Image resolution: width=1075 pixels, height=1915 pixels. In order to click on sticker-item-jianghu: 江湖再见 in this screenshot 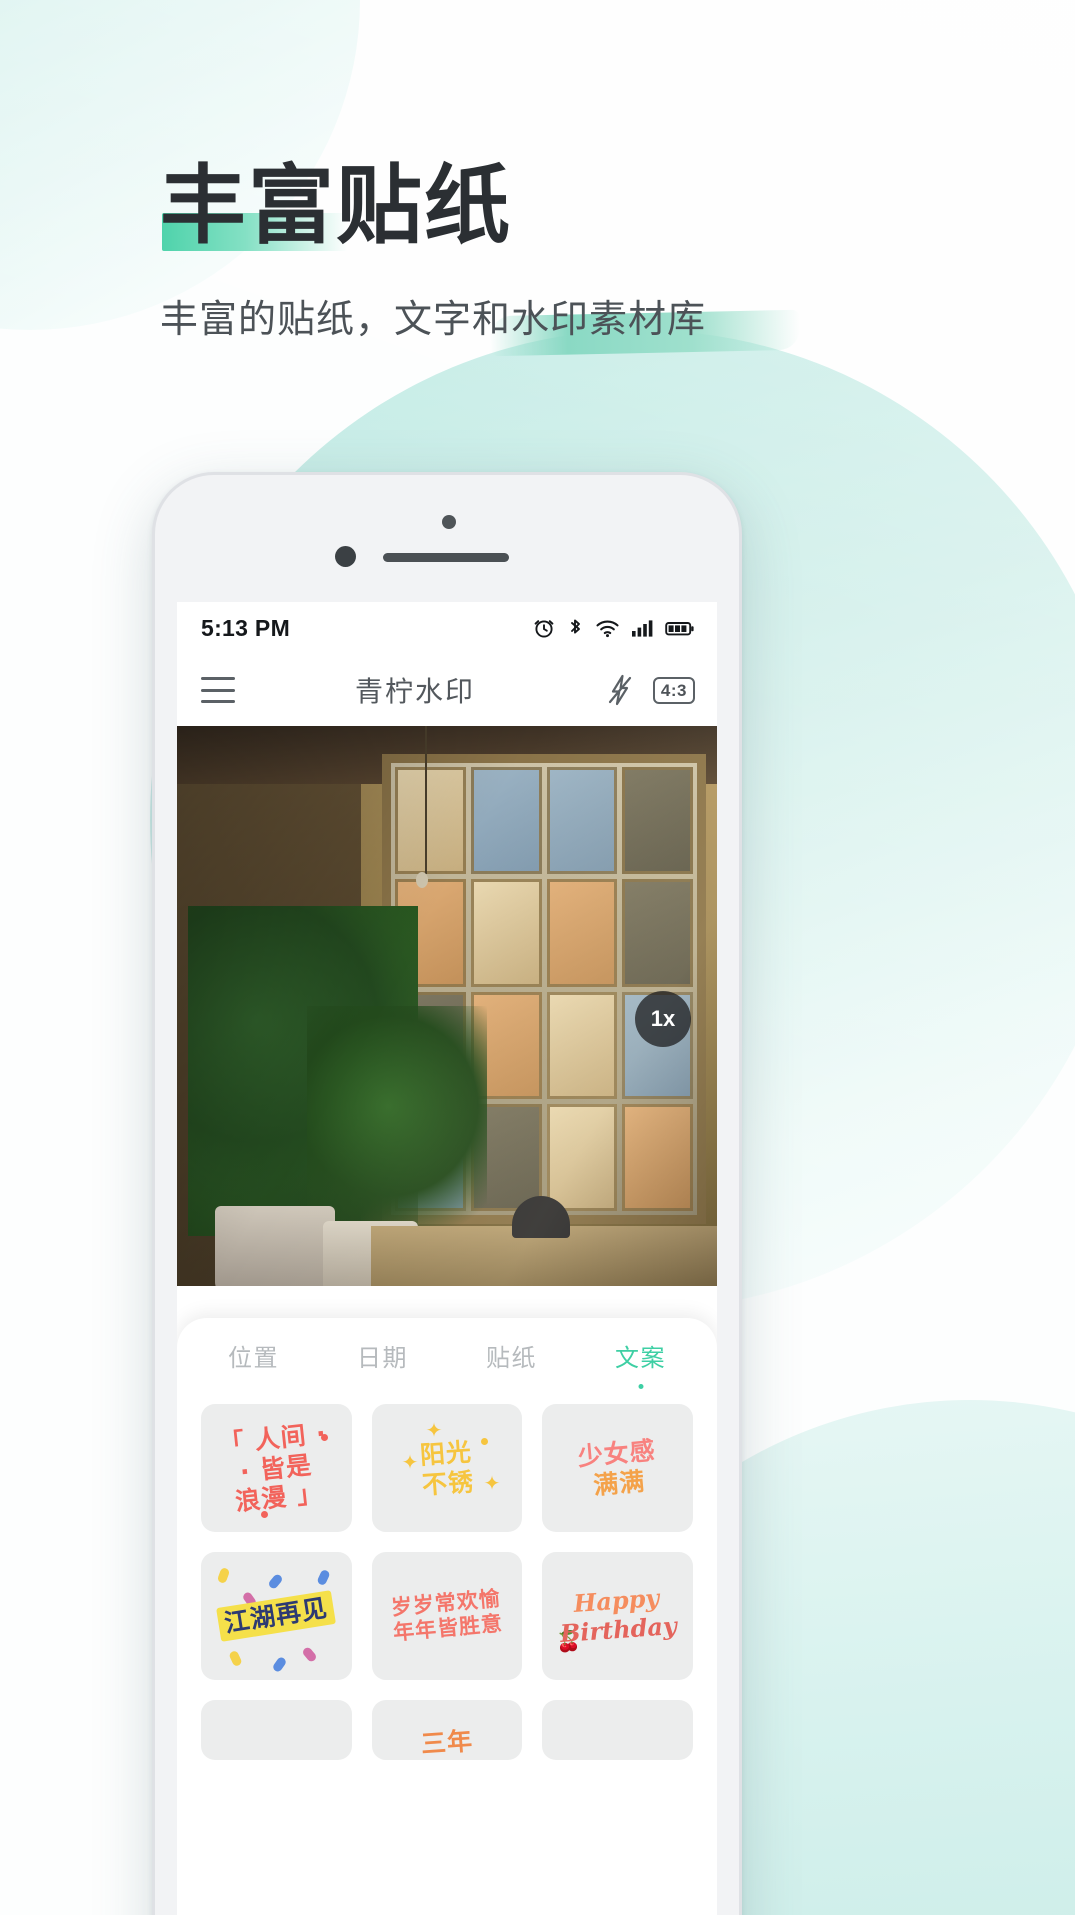, I will do `click(276, 1616)`.